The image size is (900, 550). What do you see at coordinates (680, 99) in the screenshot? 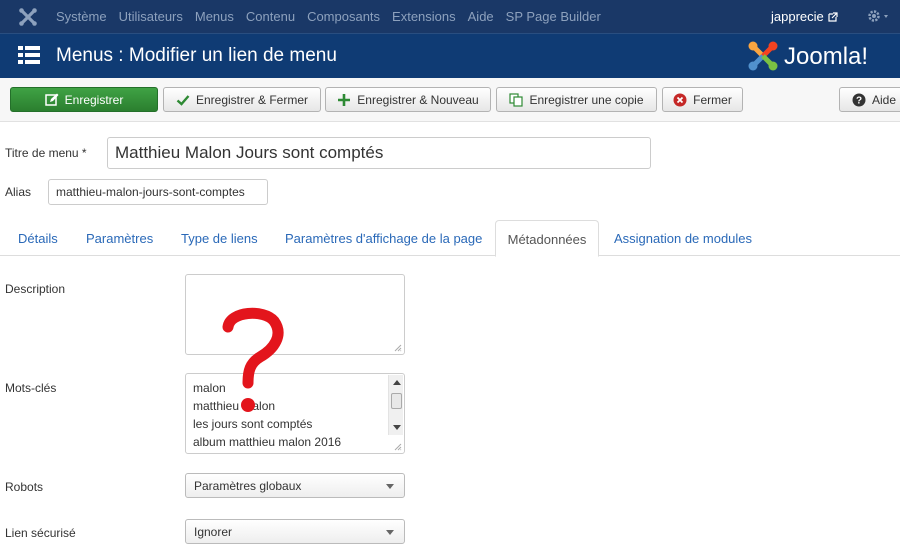
I see `close-circle-icon` at bounding box center [680, 99].